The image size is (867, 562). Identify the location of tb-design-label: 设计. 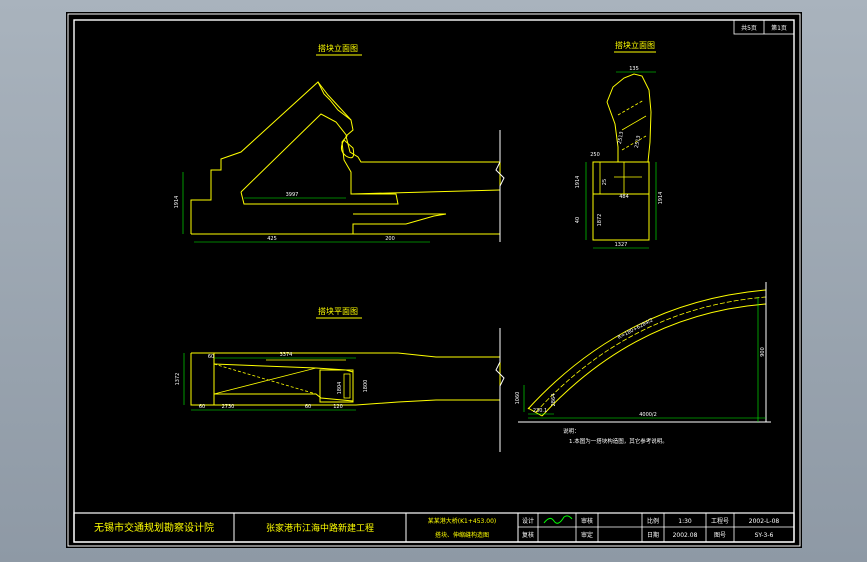
(528, 521).